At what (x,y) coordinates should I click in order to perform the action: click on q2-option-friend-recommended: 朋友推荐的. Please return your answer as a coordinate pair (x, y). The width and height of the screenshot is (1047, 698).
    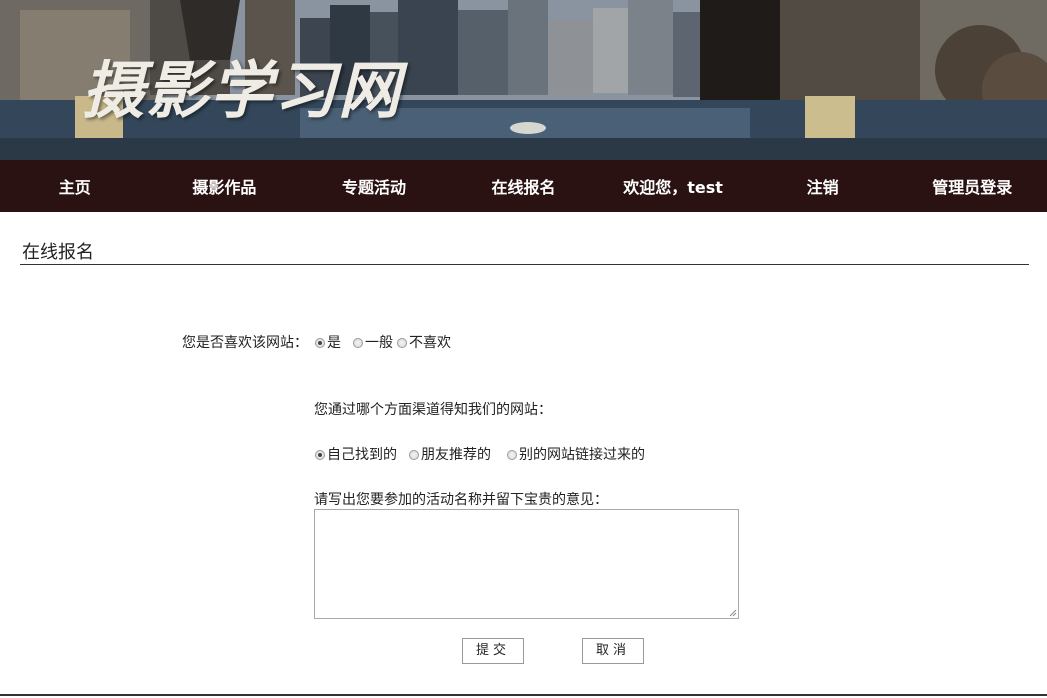
    Looking at the image, I should click on (450, 454).